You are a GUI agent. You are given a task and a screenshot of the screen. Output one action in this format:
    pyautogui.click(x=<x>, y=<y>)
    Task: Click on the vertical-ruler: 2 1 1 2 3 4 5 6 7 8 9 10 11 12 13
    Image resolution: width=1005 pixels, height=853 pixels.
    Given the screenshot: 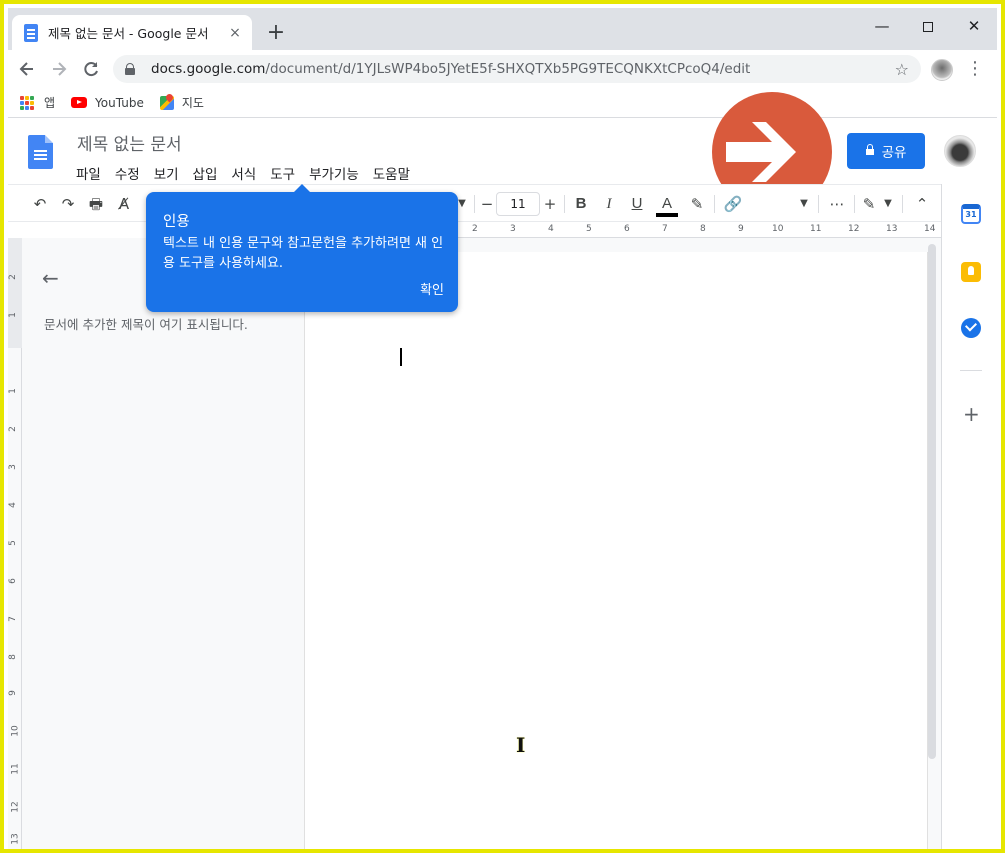 What is the action you would take?
    pyautogui.click(x=15, y=543)
    